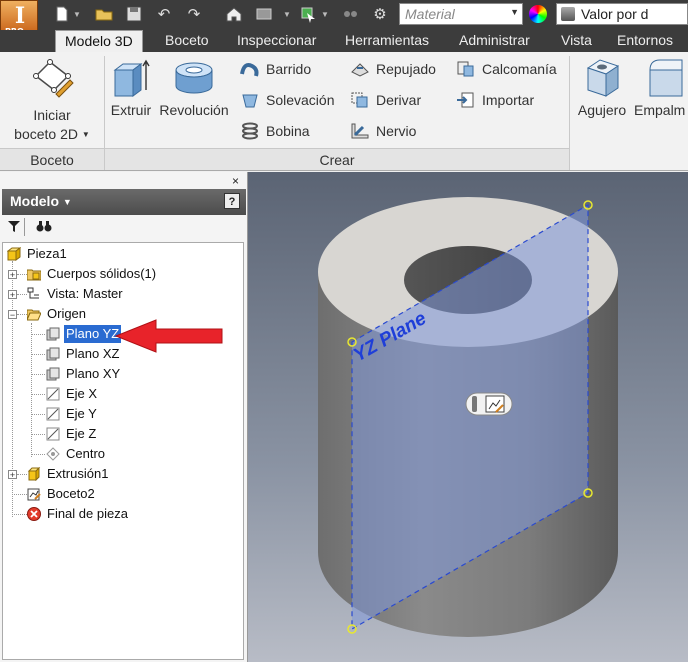 This screenshot has width=688, height=662. Describe the element at coordinates (661, 87) in the screenshot. I see `fillet-button: Empalm` at that location.